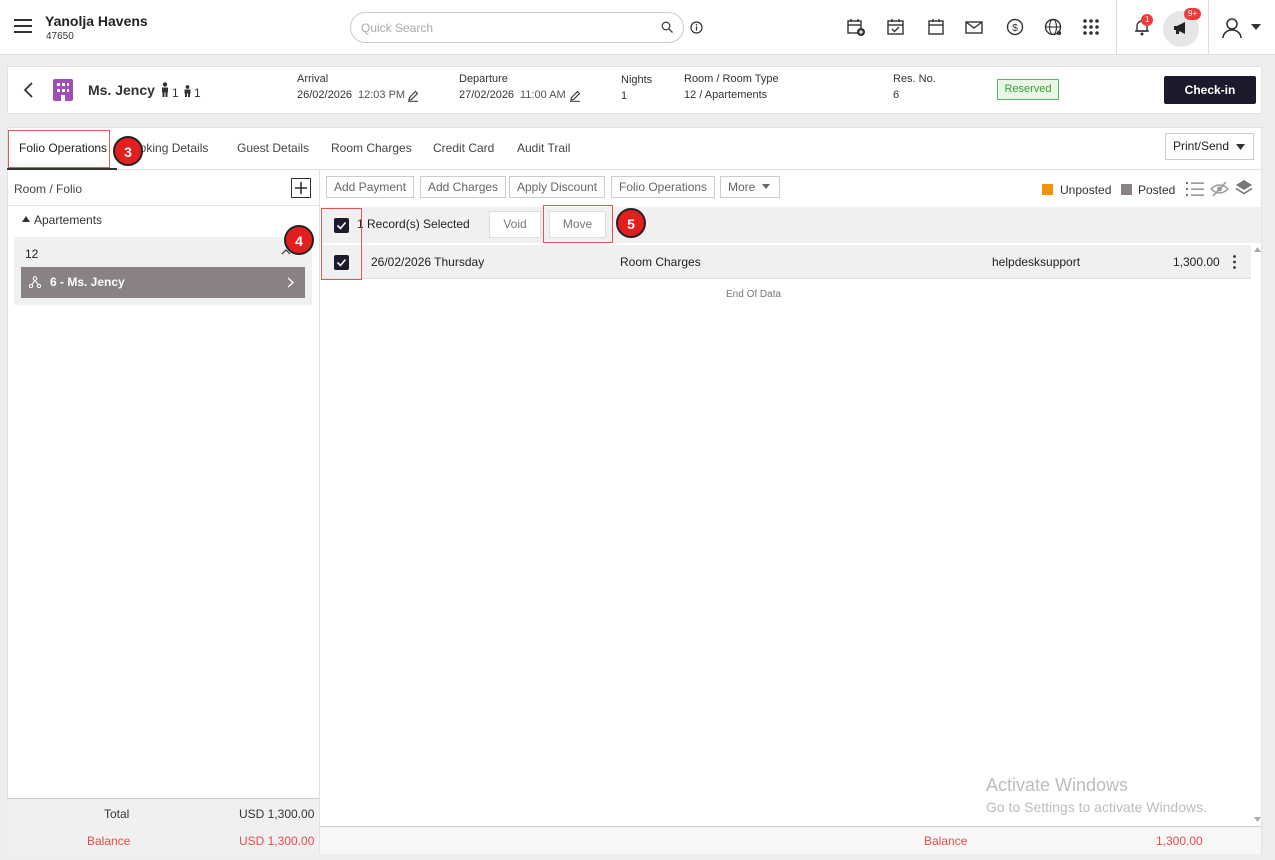  What do you see at coordinates (1257, 249) in the screenshot?
I see `scroll-up-icon` at bounding box center [1257, 249].